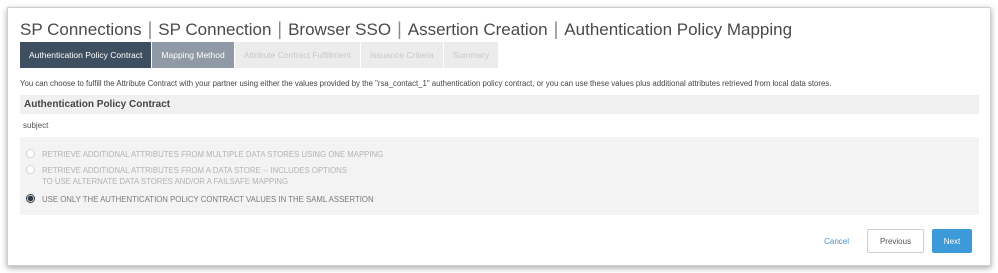 The image size is (998, 273). I want to click on subject-label: subject, so click(36, 125).